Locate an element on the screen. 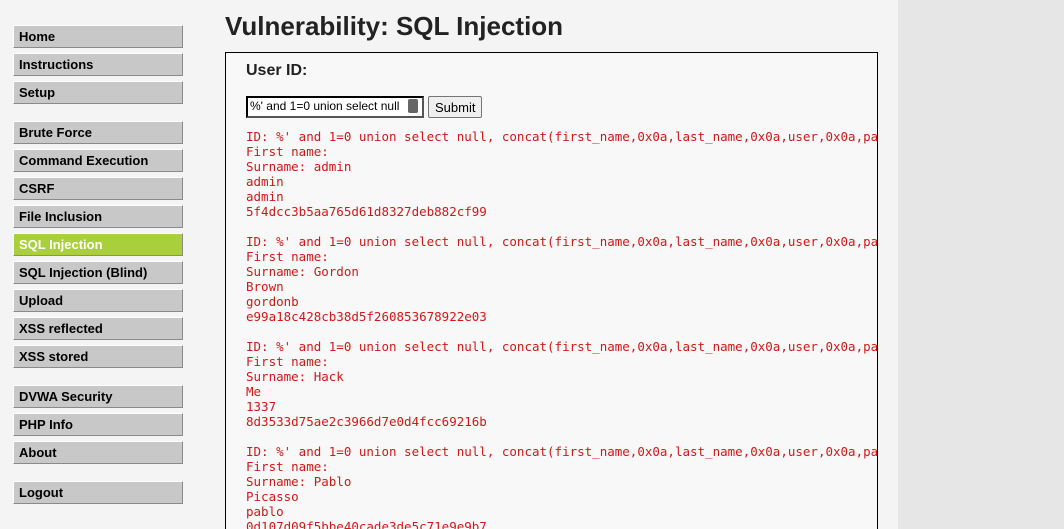  user-id-input-value: %' and 1=0 union select null is located at coordinates (325, 106).